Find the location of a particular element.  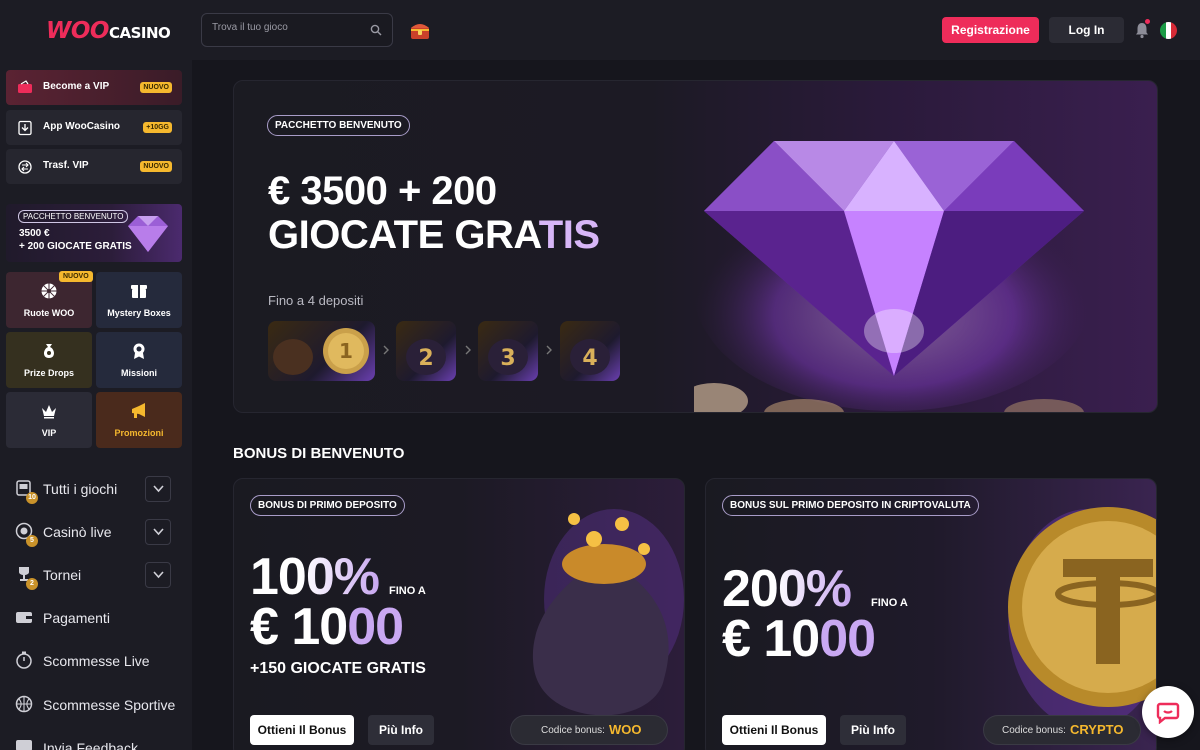

tile-label: Ruote WOO is located at coordinates (49, 313).